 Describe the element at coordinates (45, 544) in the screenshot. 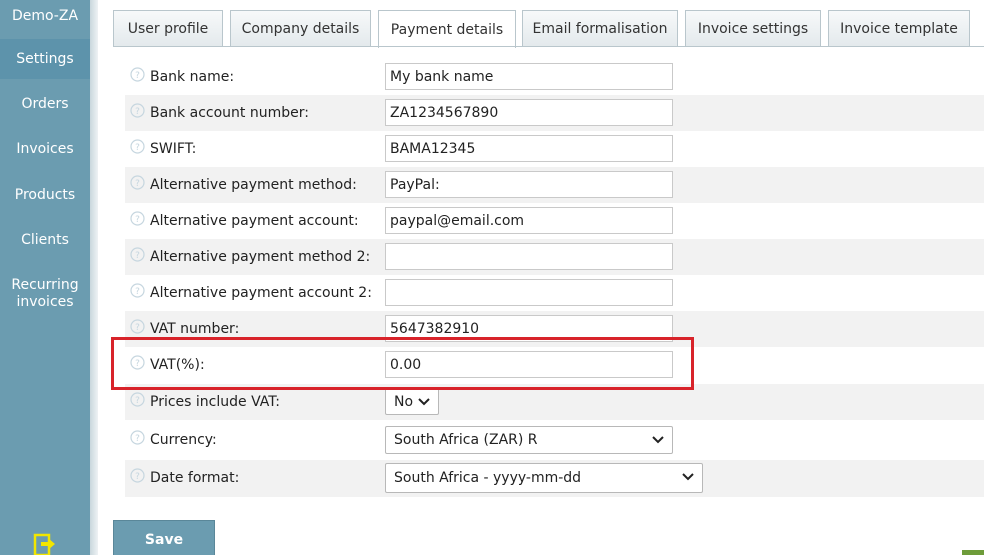

I see `exit-icon` at that location.